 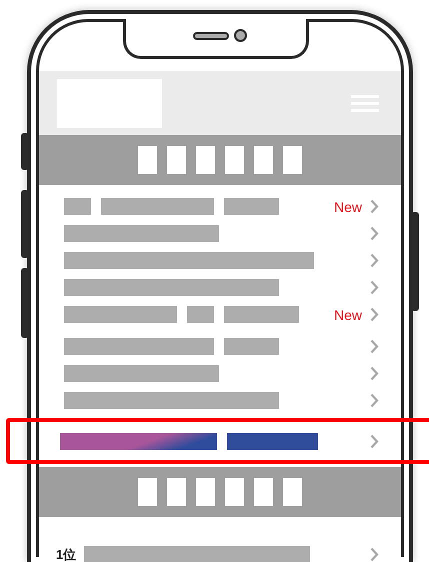 What do you see at coordinates (211, 36) in the screenshot?
I see `speaker-icon` at bounding box center [211, 36].